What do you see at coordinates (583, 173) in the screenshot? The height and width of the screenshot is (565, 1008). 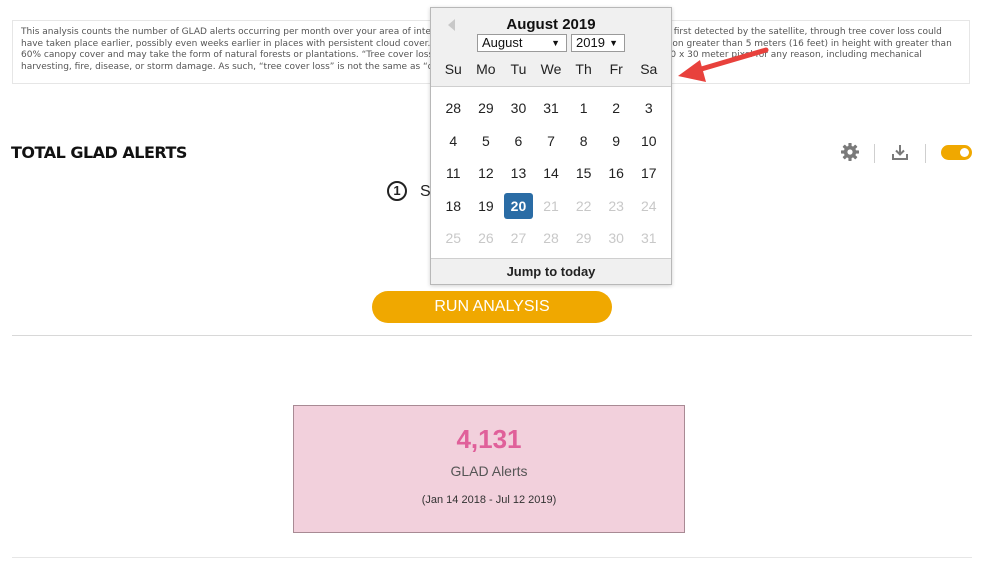 I see `calendar-day: 15` at bounding box center [583, 173].